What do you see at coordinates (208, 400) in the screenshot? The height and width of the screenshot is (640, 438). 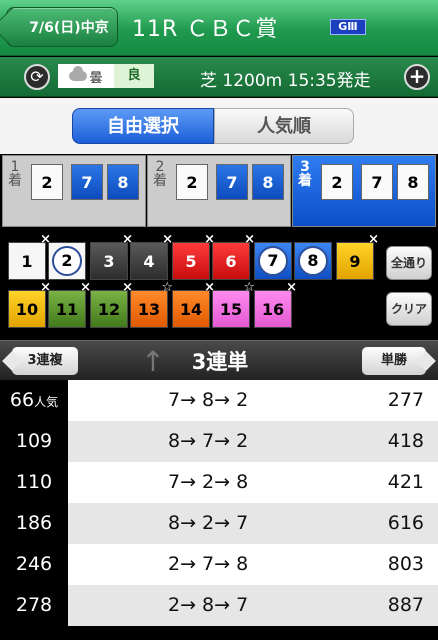 I see `combination: 7→ 8→ 2` at bounding box center [208, 400].